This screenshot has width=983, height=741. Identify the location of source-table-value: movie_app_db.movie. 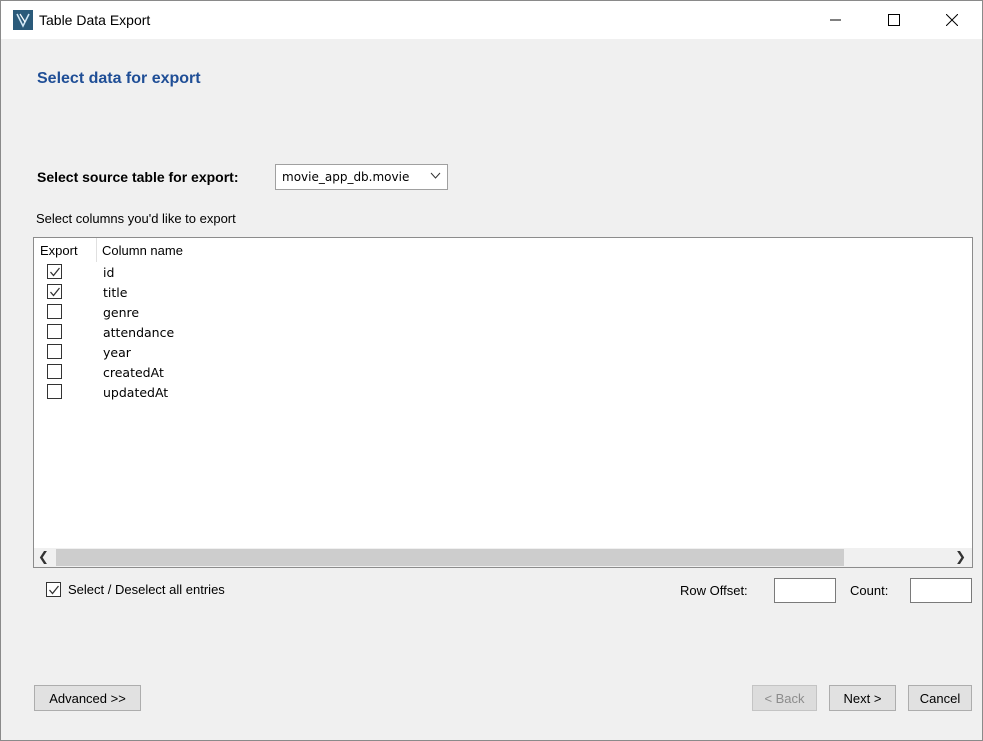
(346, 177).